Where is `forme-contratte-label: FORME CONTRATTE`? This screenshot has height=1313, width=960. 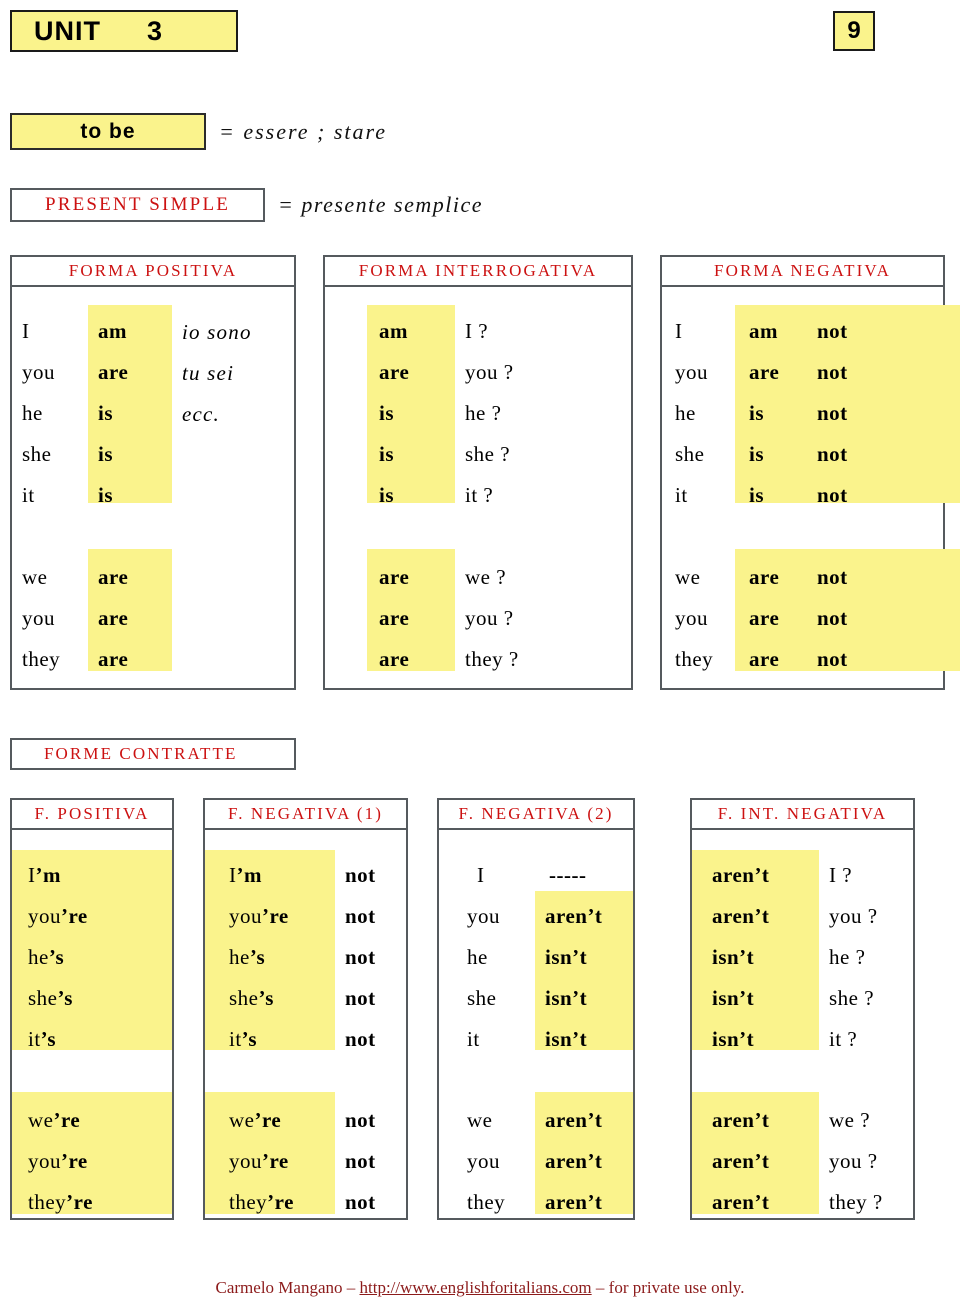
forme-contratte-label: FORME CONTRATTE is located at coordinates (141, 753).